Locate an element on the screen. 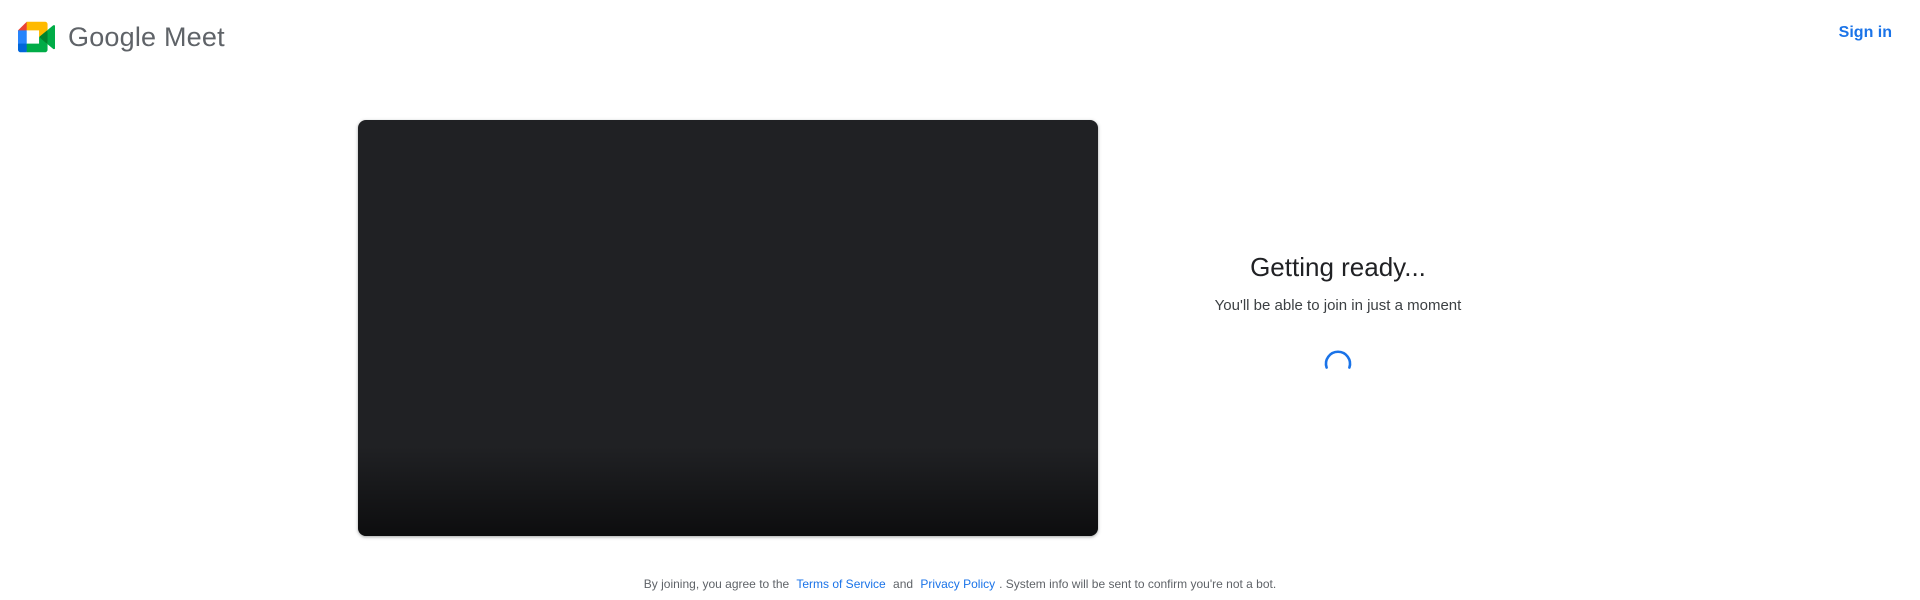 Image resolution: width=1920 pixels, height=600 pixels. footer-and-text: and is located at coordinates (903, 584).